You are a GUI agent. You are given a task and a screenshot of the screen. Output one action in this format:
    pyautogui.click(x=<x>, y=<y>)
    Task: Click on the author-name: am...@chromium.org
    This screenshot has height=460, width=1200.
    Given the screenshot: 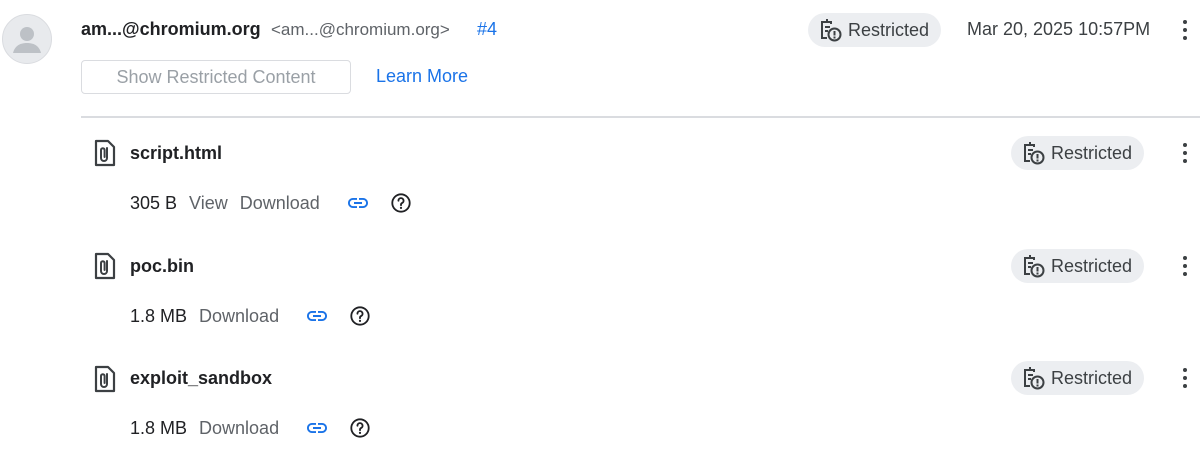 What is the action you would take?
    pyautogui.click(x=171, y=29)
    